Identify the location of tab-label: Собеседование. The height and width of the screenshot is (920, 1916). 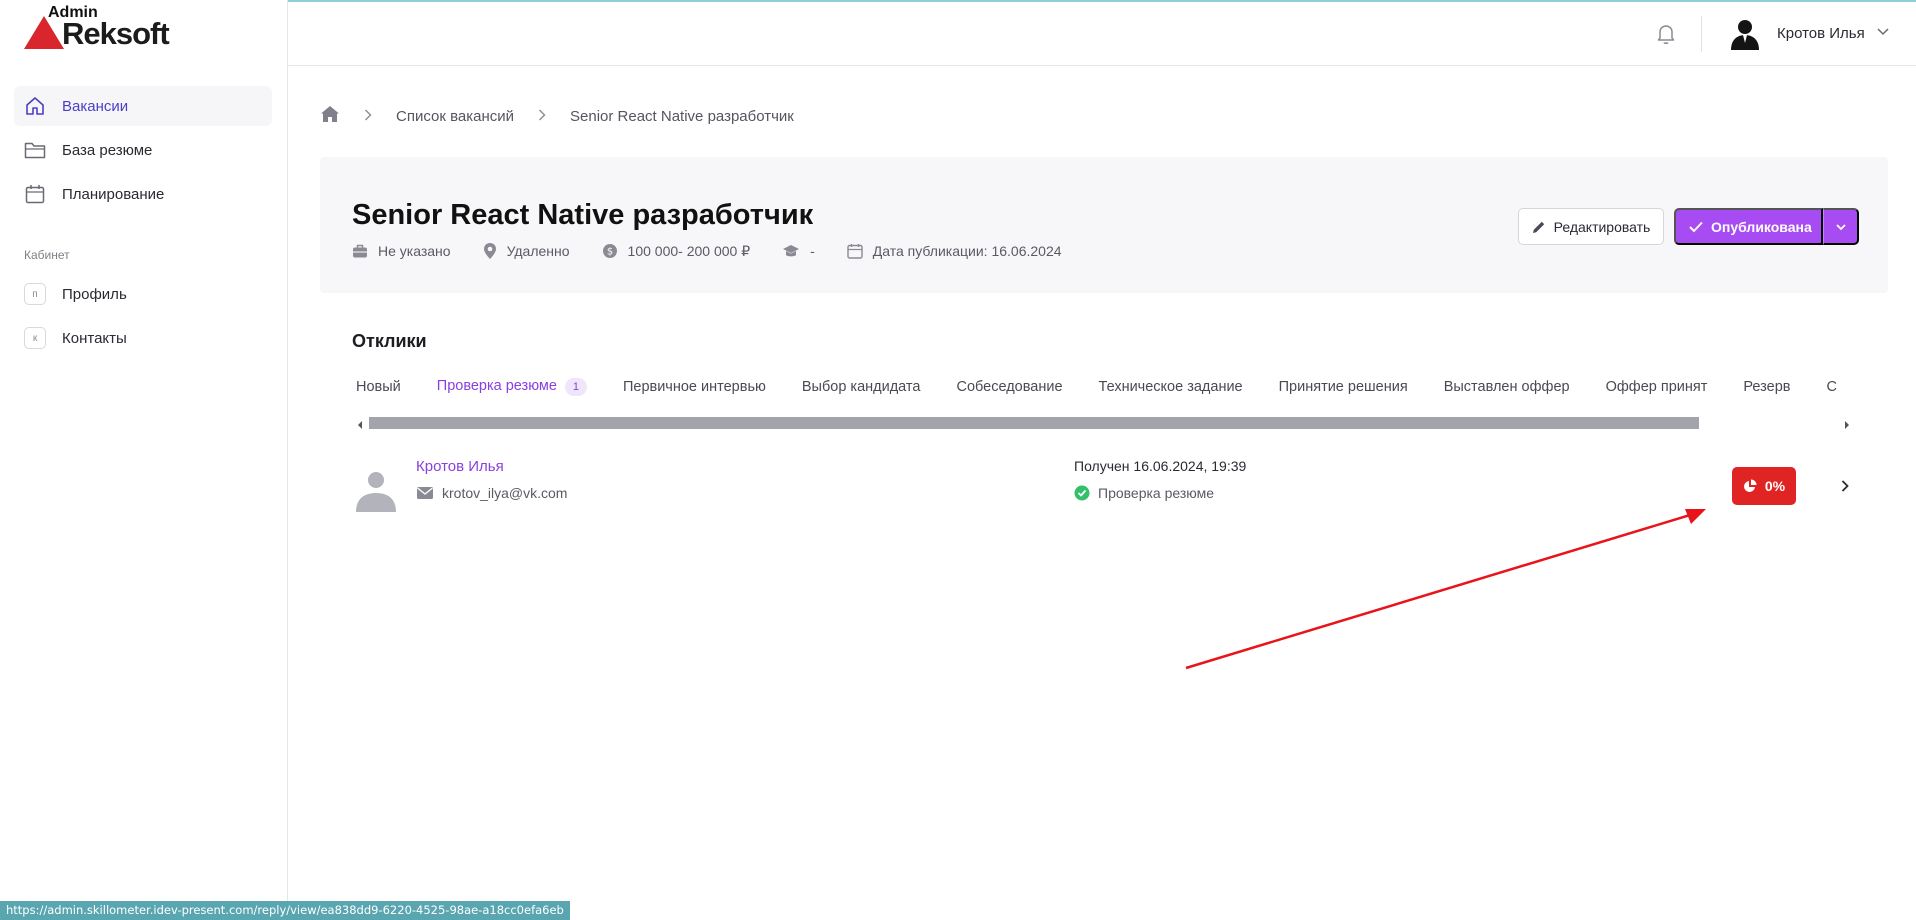
(1009, 387).